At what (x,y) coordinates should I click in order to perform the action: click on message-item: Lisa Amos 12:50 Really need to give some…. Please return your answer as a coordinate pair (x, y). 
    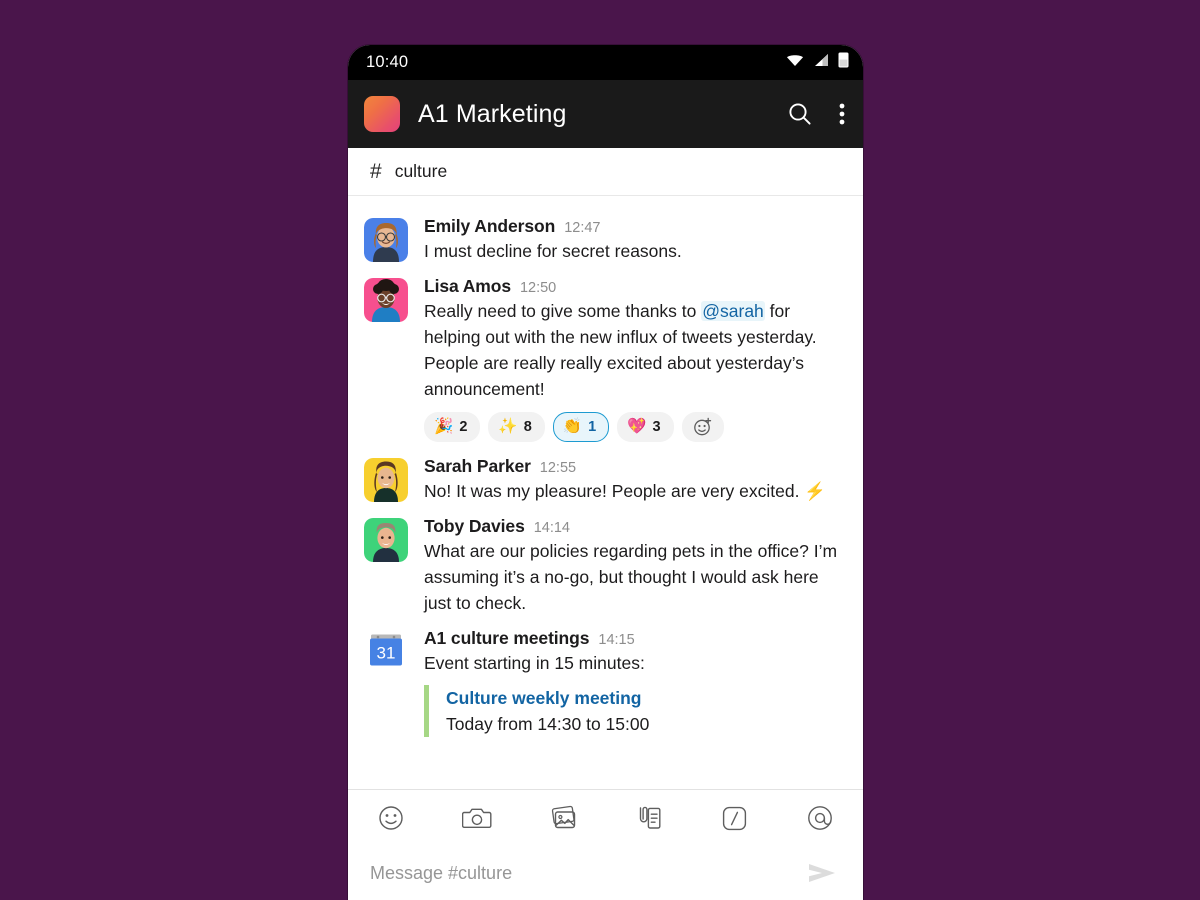
    Looking at the image, I should click on (605, 360).